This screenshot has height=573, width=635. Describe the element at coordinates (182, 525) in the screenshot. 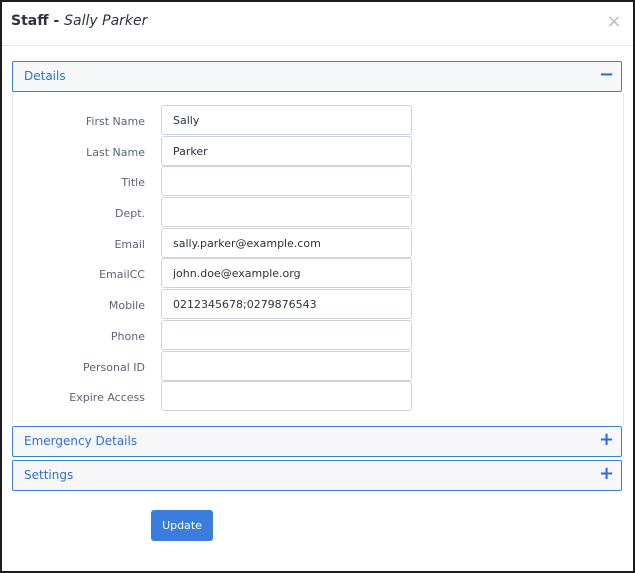

I see `update-button: Update` at that location.